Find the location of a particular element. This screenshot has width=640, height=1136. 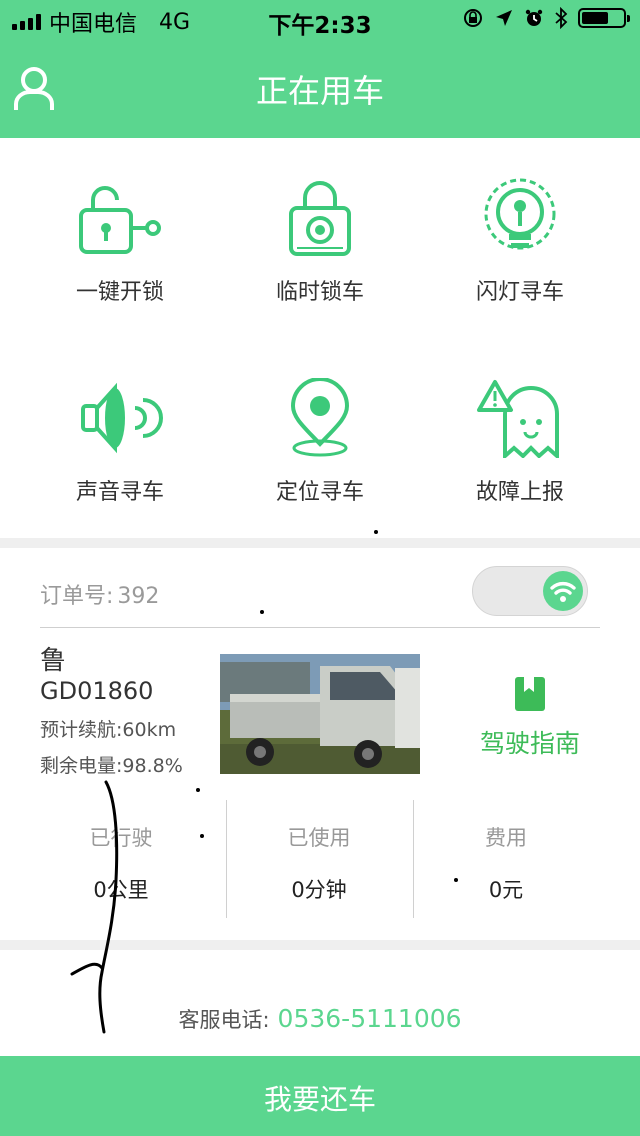

order-number: 订单号: 392 is located at coordinates (99, 594).